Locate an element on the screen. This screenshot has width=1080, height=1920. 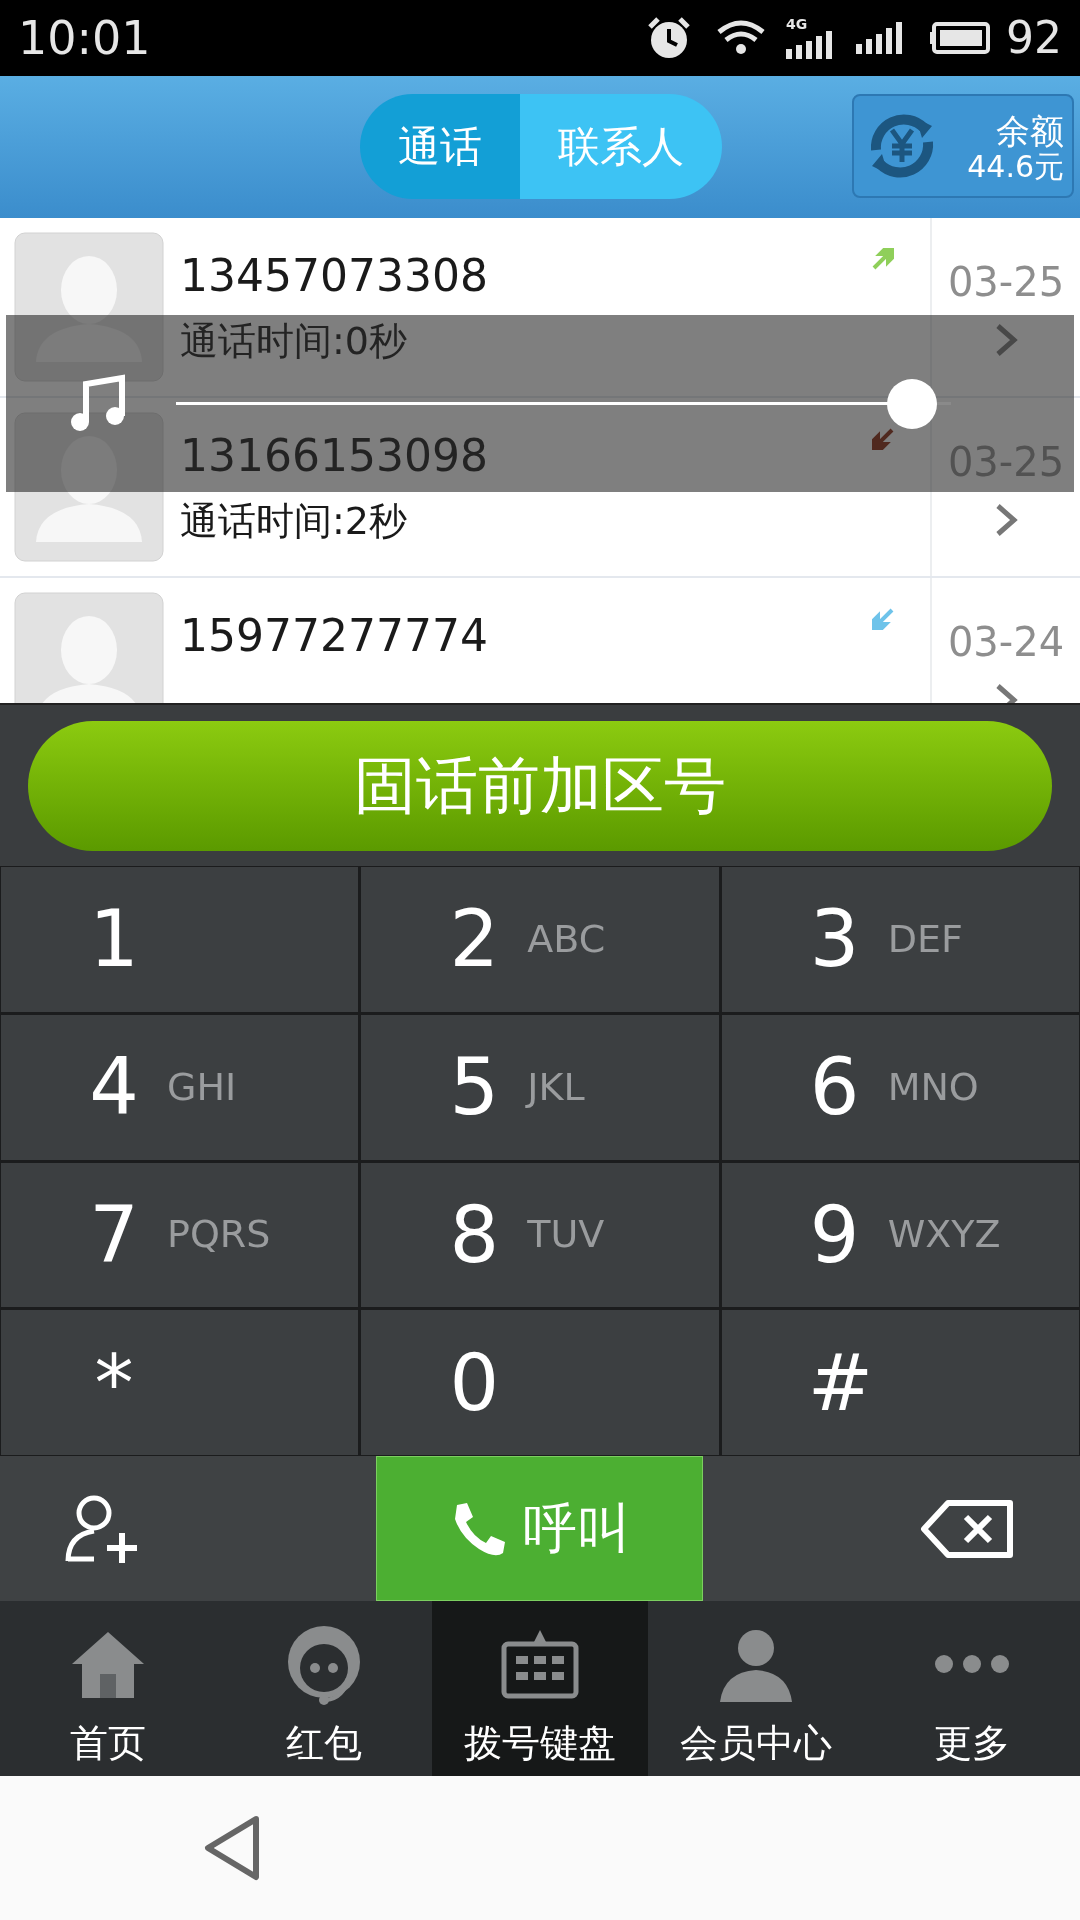
balance-amount: 44.6元 is located at coordinates (1015, 167).